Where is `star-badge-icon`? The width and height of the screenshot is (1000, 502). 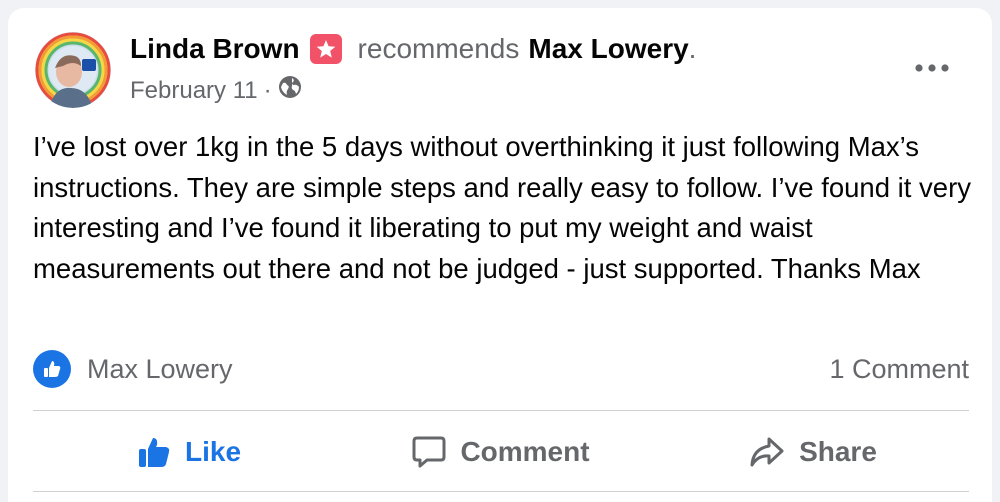 star-badge-icon is located at coordinates (325, 49).